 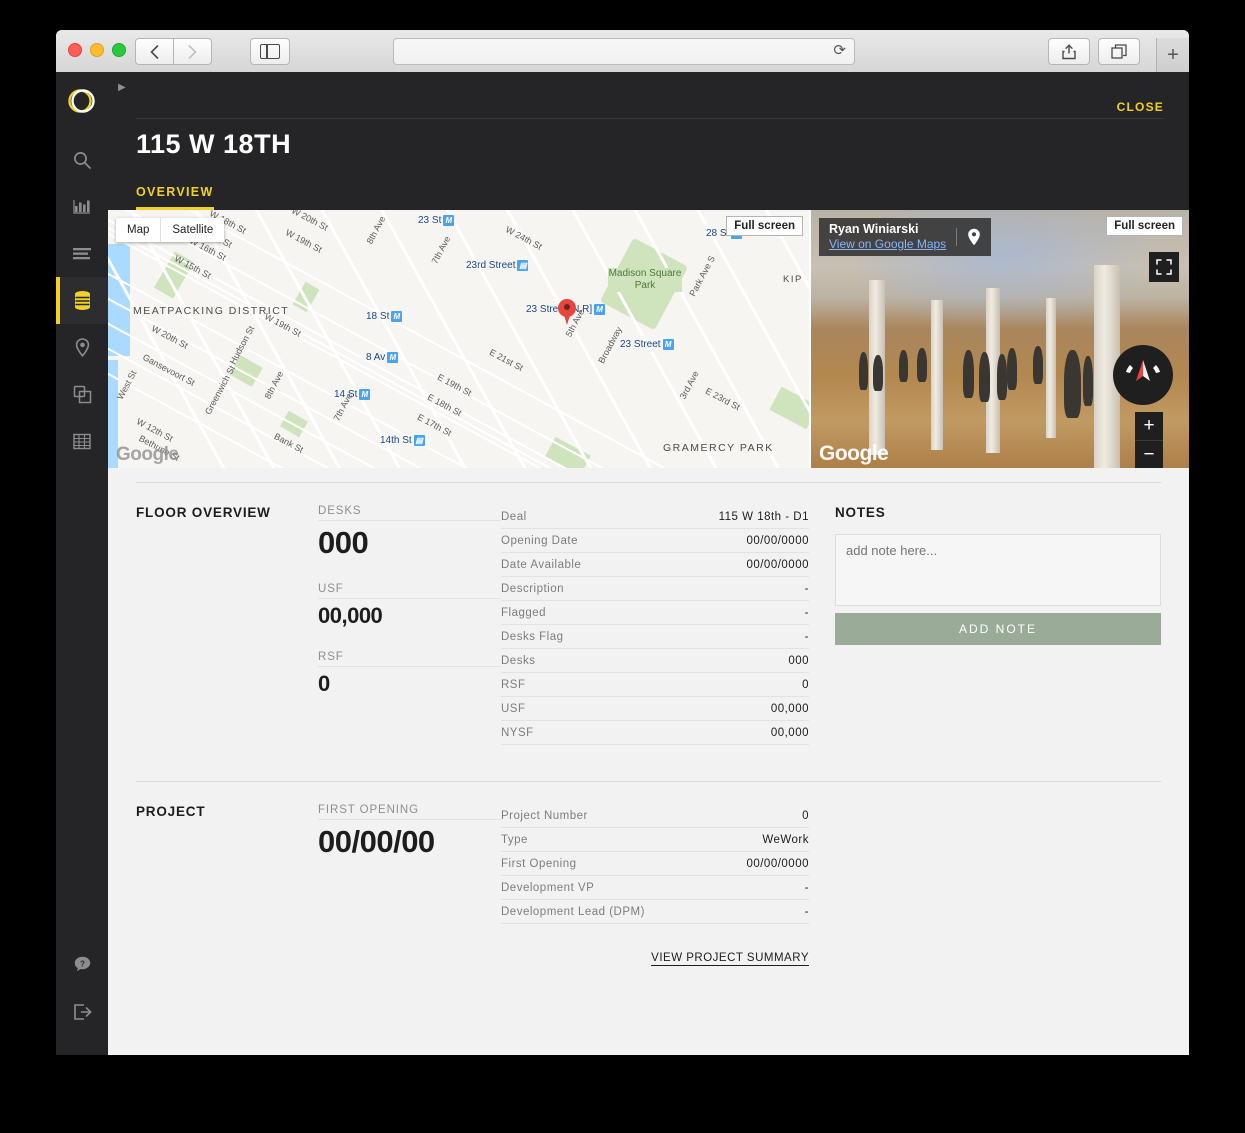 What do you see at coordinates (409, 812) in the screenshot?
I see `stat-label: FIRST OPENING` at bounding box center [409, 812].